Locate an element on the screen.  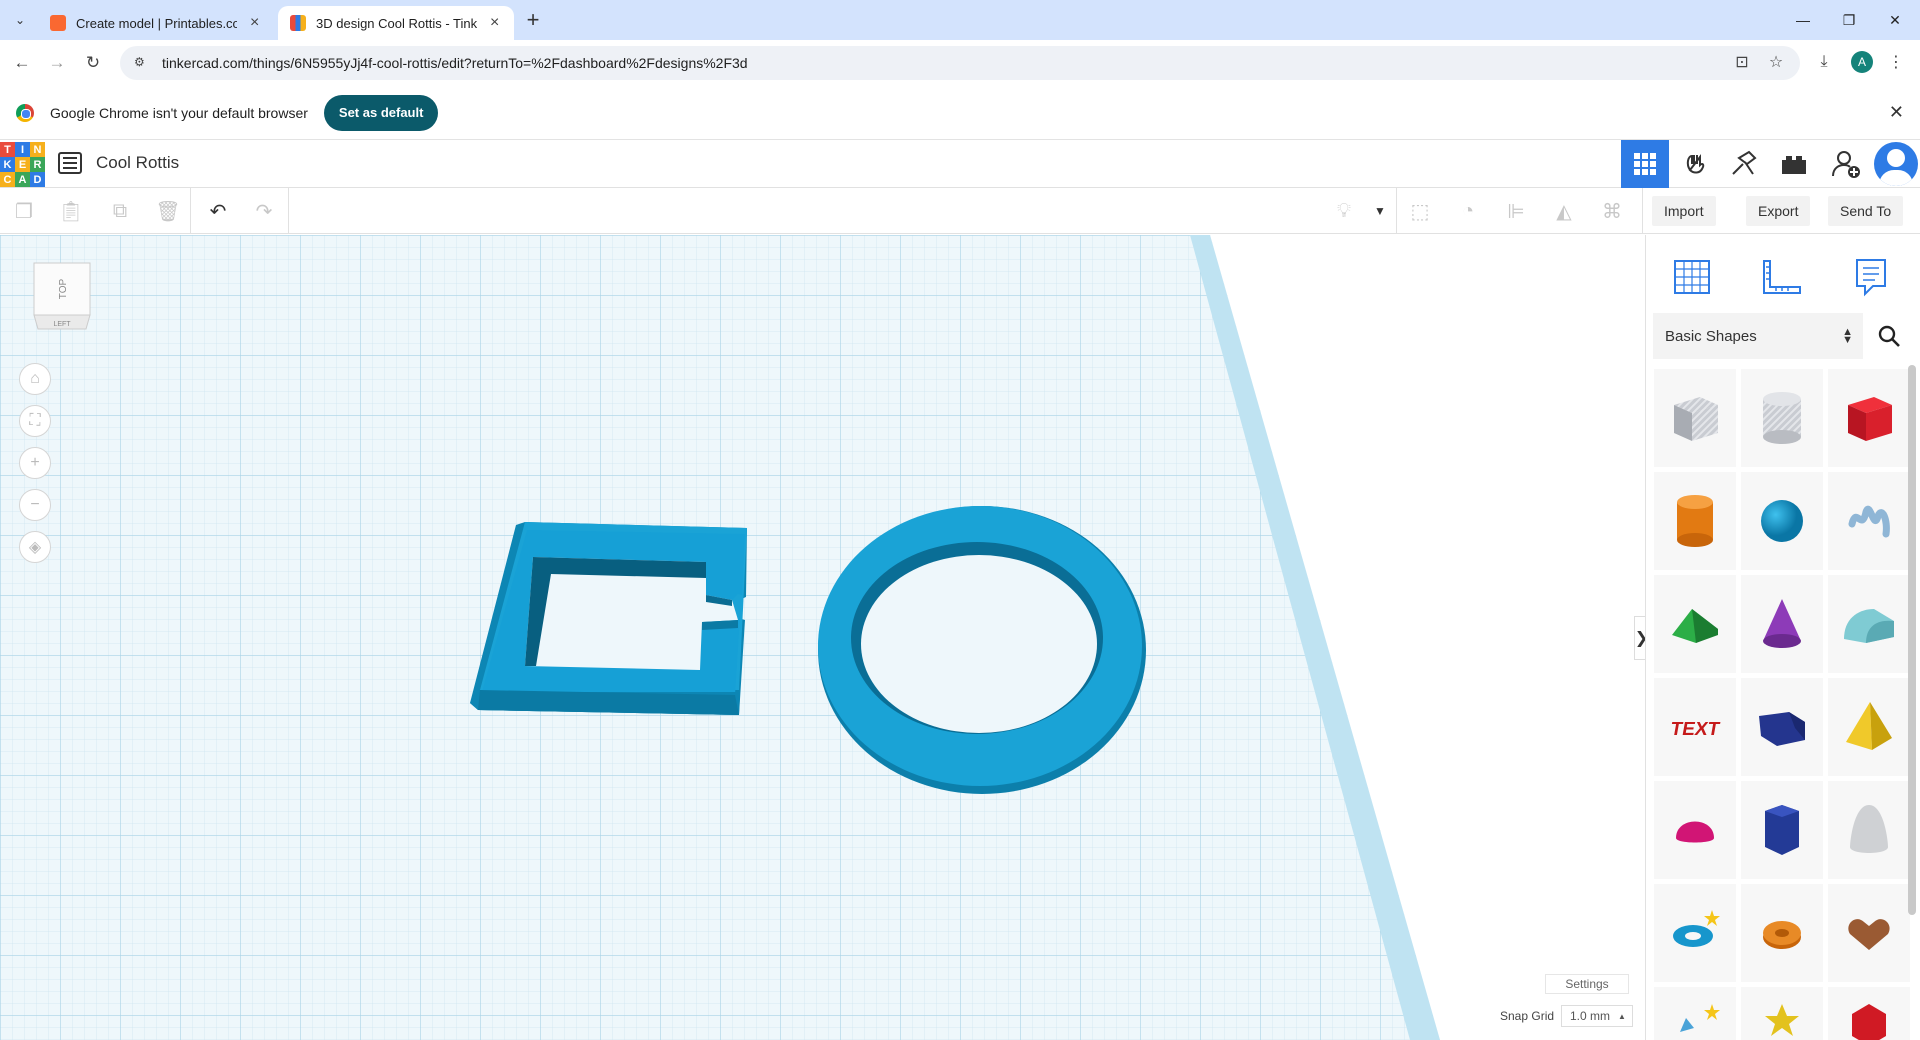
design-title: Cool Rottis is located at coordinates (137, 163).